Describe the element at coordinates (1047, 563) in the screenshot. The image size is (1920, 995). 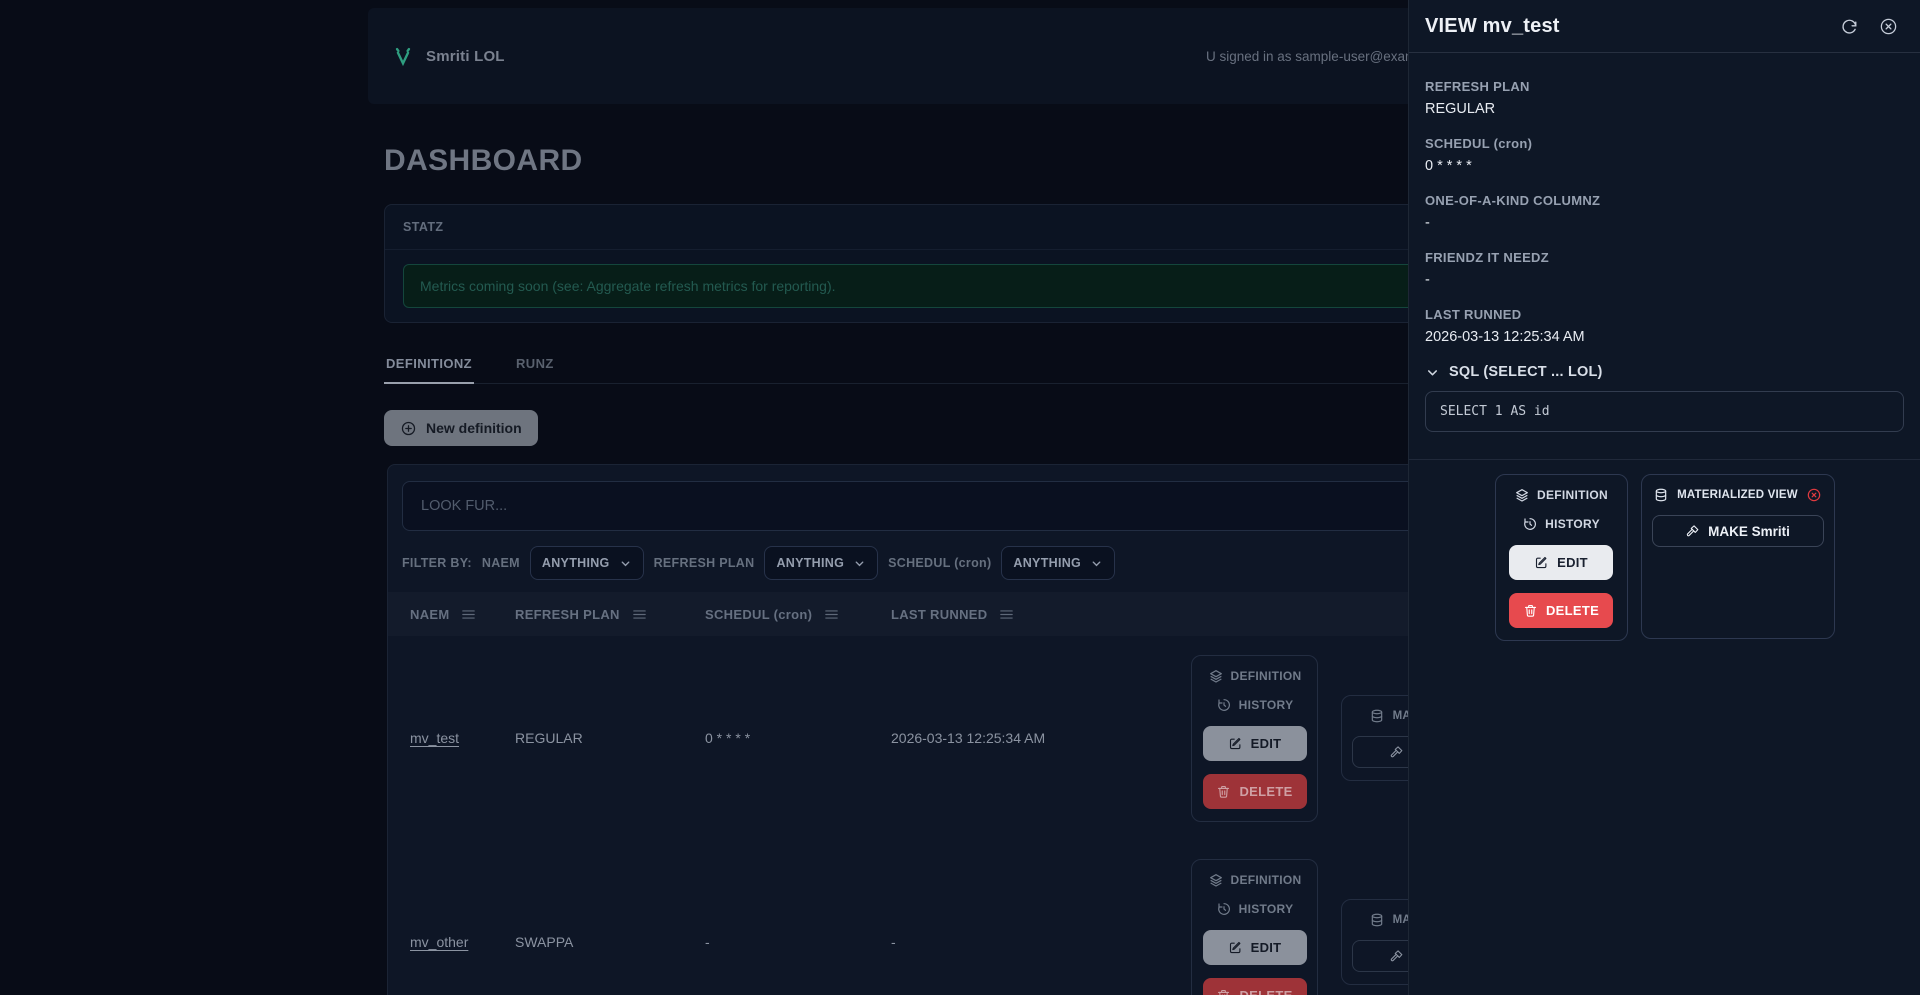
I see `filter-schedule-value: ANYTHING` at that location.